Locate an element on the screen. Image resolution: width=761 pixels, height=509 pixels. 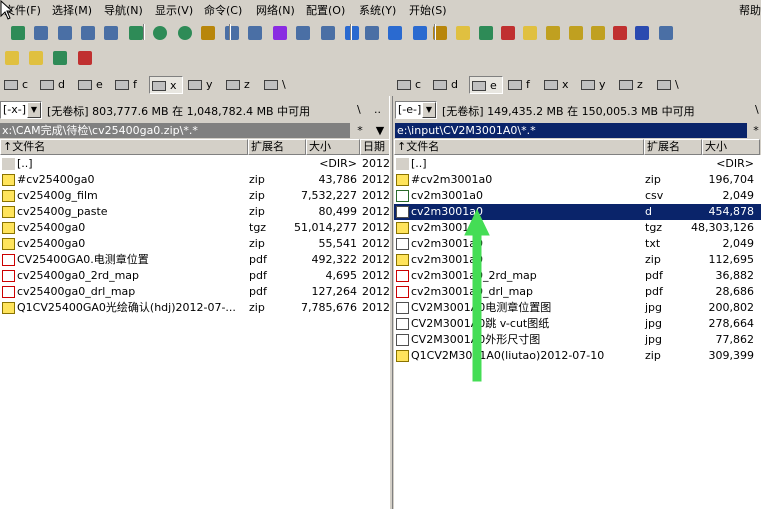
details-button is located at coordinates (87, 32).